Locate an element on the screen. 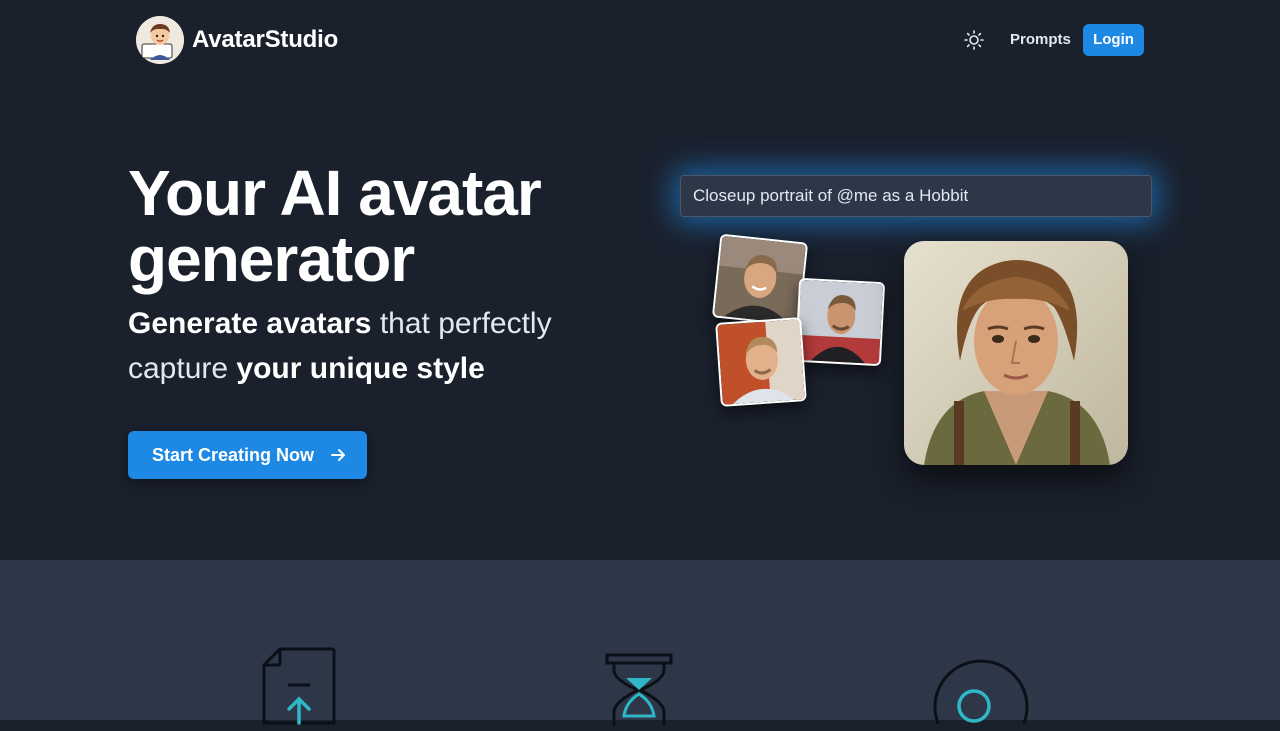 The image size is (1280, 731). hobbit-portrait-image is located at coordinates (1016, 353).